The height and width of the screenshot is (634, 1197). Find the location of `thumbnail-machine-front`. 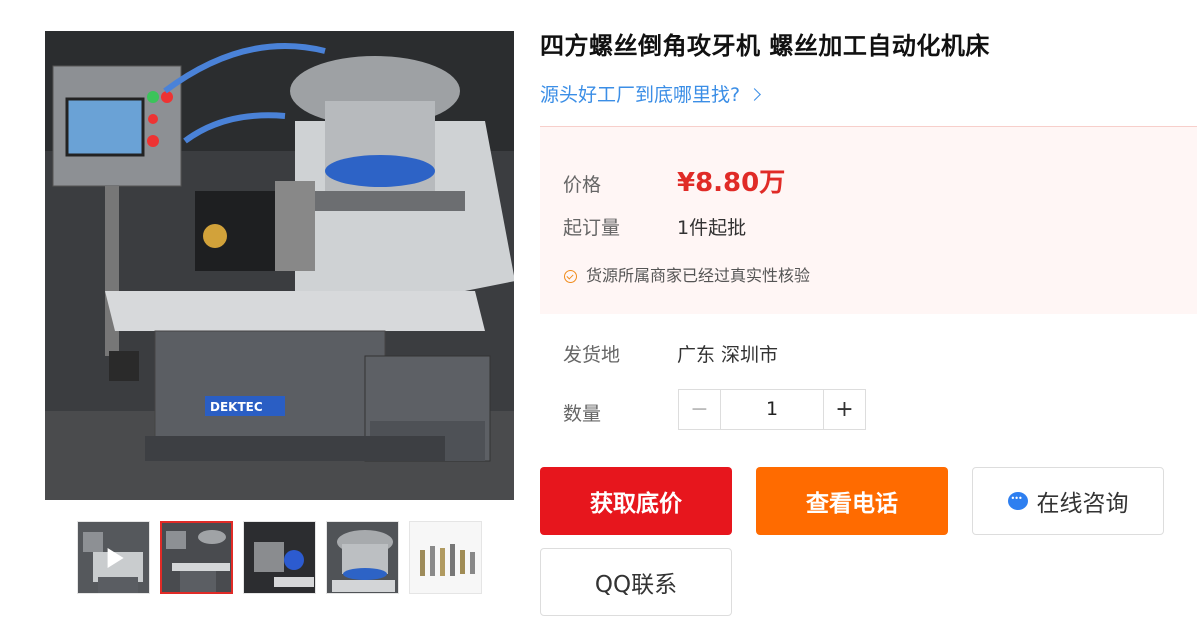

thumbnail-machine-front is located at coordinates (196, 557).